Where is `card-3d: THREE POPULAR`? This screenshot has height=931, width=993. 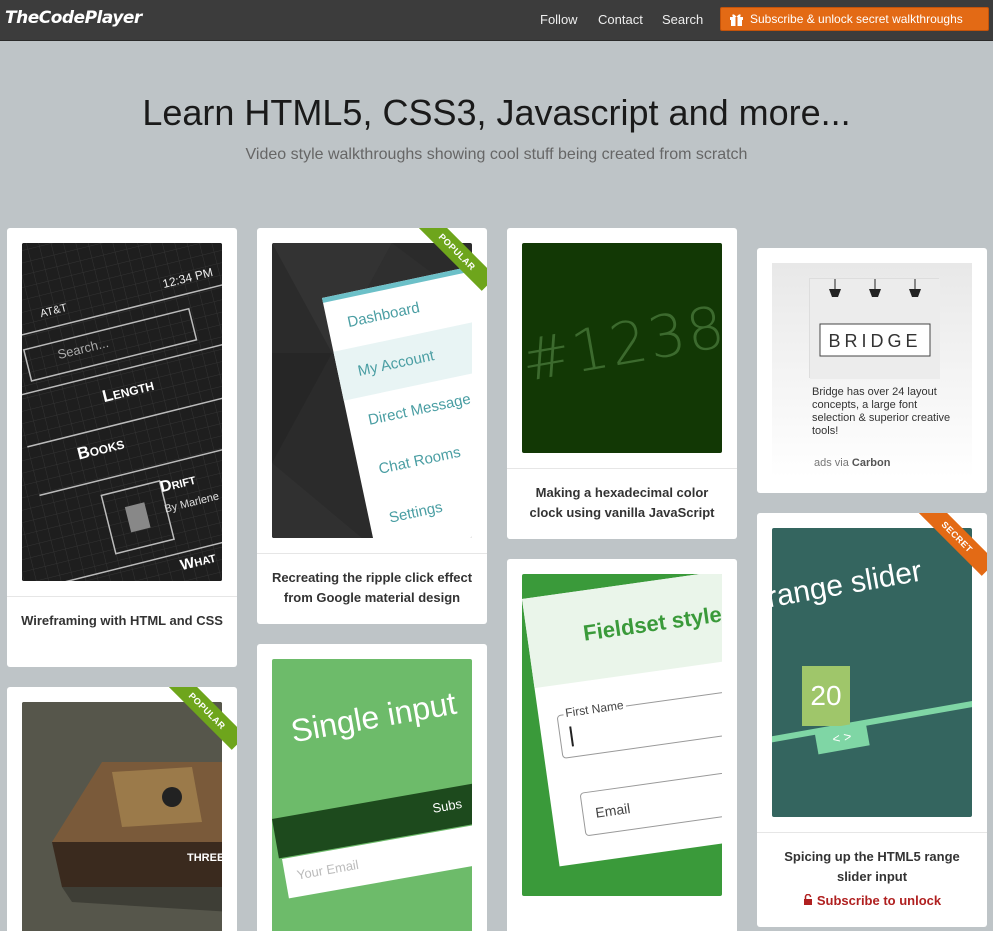 card-3d: THREE POPULAR is located at coordinates (122, 809).